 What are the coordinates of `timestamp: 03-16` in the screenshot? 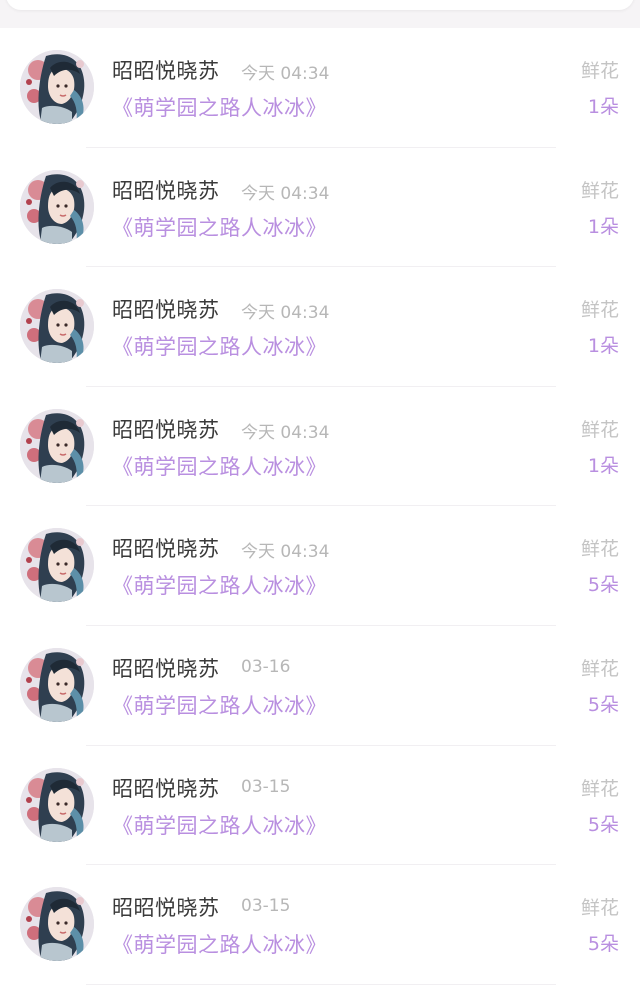 It's located at (266, 667).